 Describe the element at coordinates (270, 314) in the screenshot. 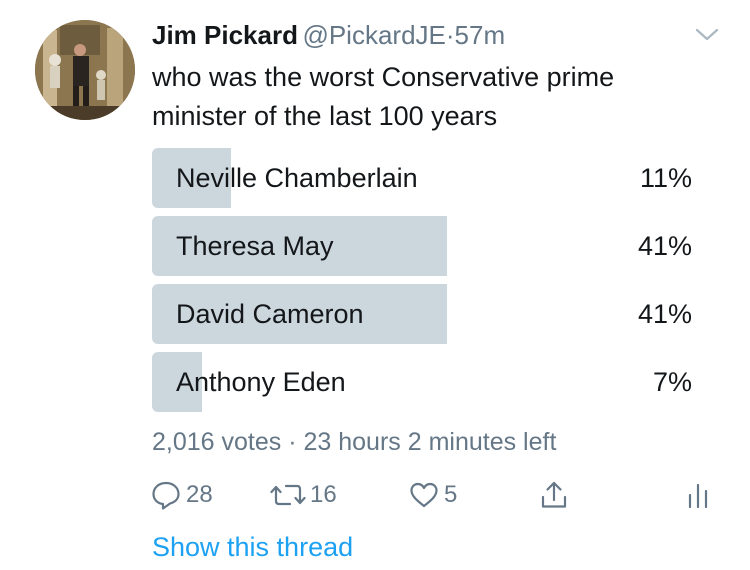

I see `poll-option-label: David Cameron` at that location.